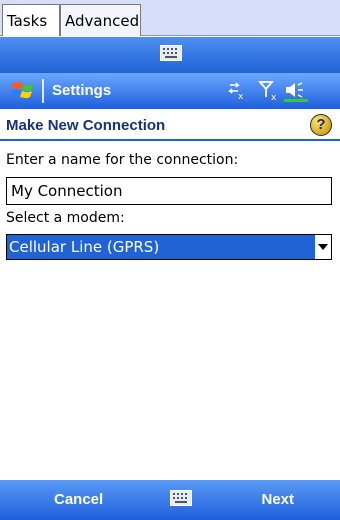  Describe the element at coordinates (169, 191) in the screenshot. I see `connection-name-input: My Connection` at that location.